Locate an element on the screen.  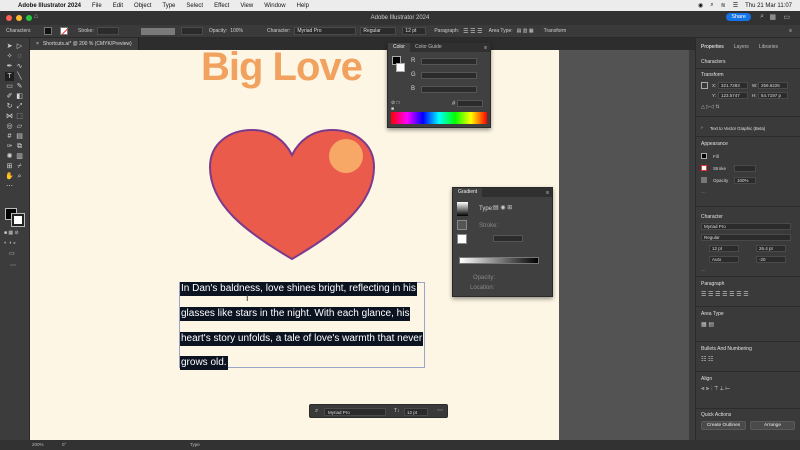
close-tab-icon: × is located at coordinates (37, 44).